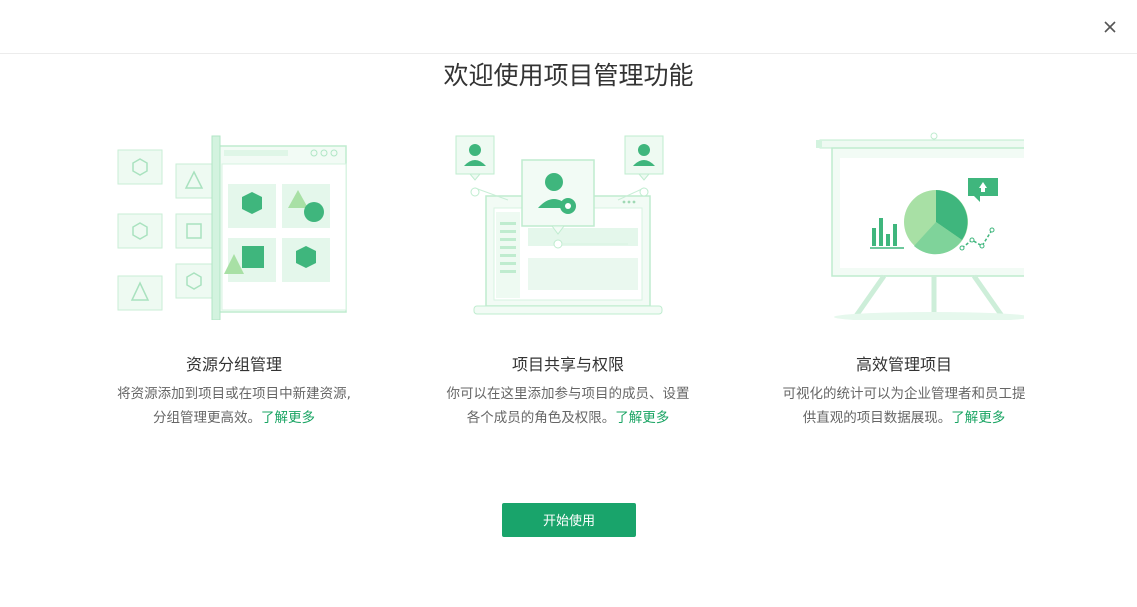 The image size is (1137, 607). I want to click on feature-desc-line: 可视化的统计可以为企业管理者和员工提, so click(904, 394).